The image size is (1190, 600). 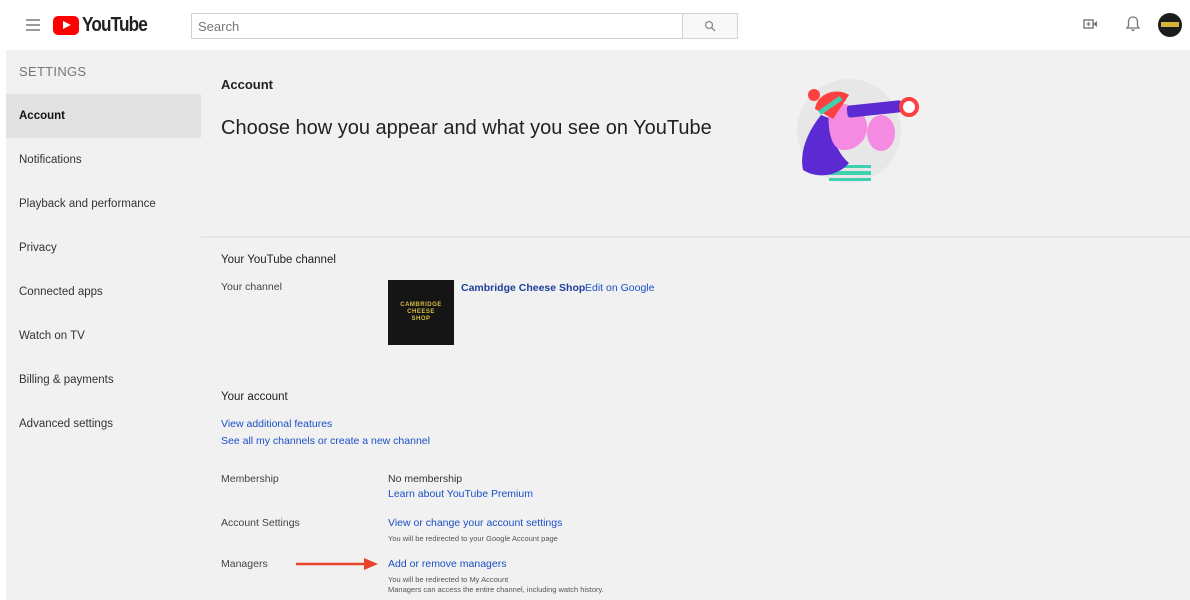 I want to click on search-icon, so click(x=710, y=26).